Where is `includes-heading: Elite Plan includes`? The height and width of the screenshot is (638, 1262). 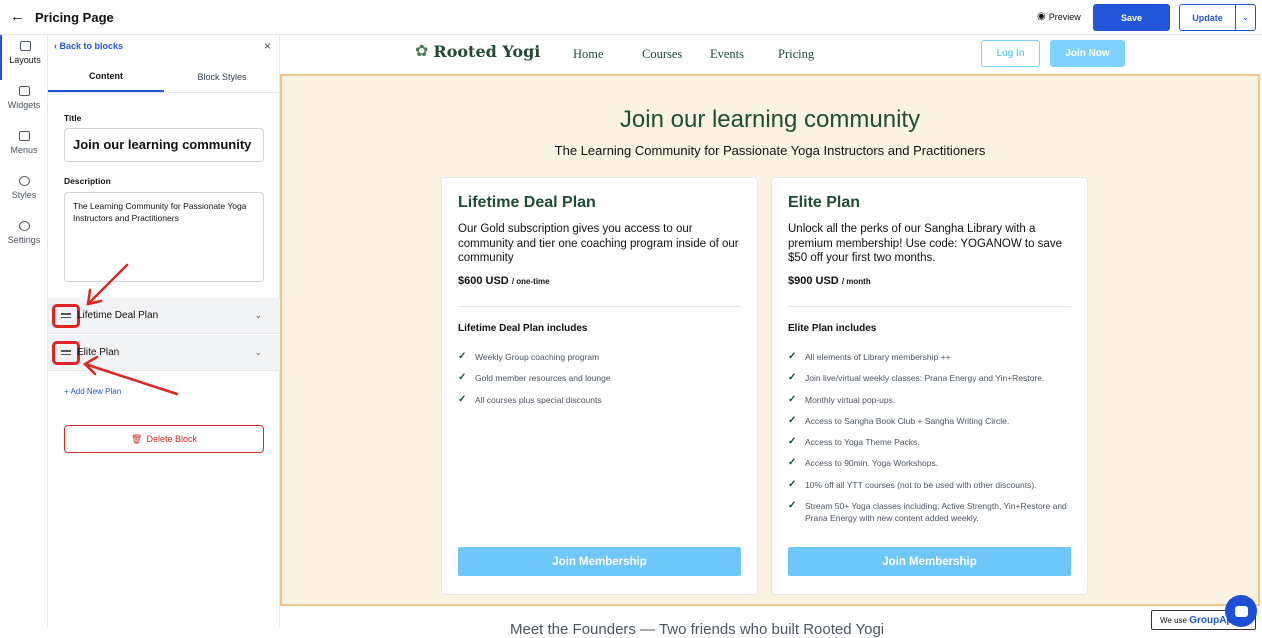 includes-heading: Elite Plan includes is located at coordinates (832, 328).